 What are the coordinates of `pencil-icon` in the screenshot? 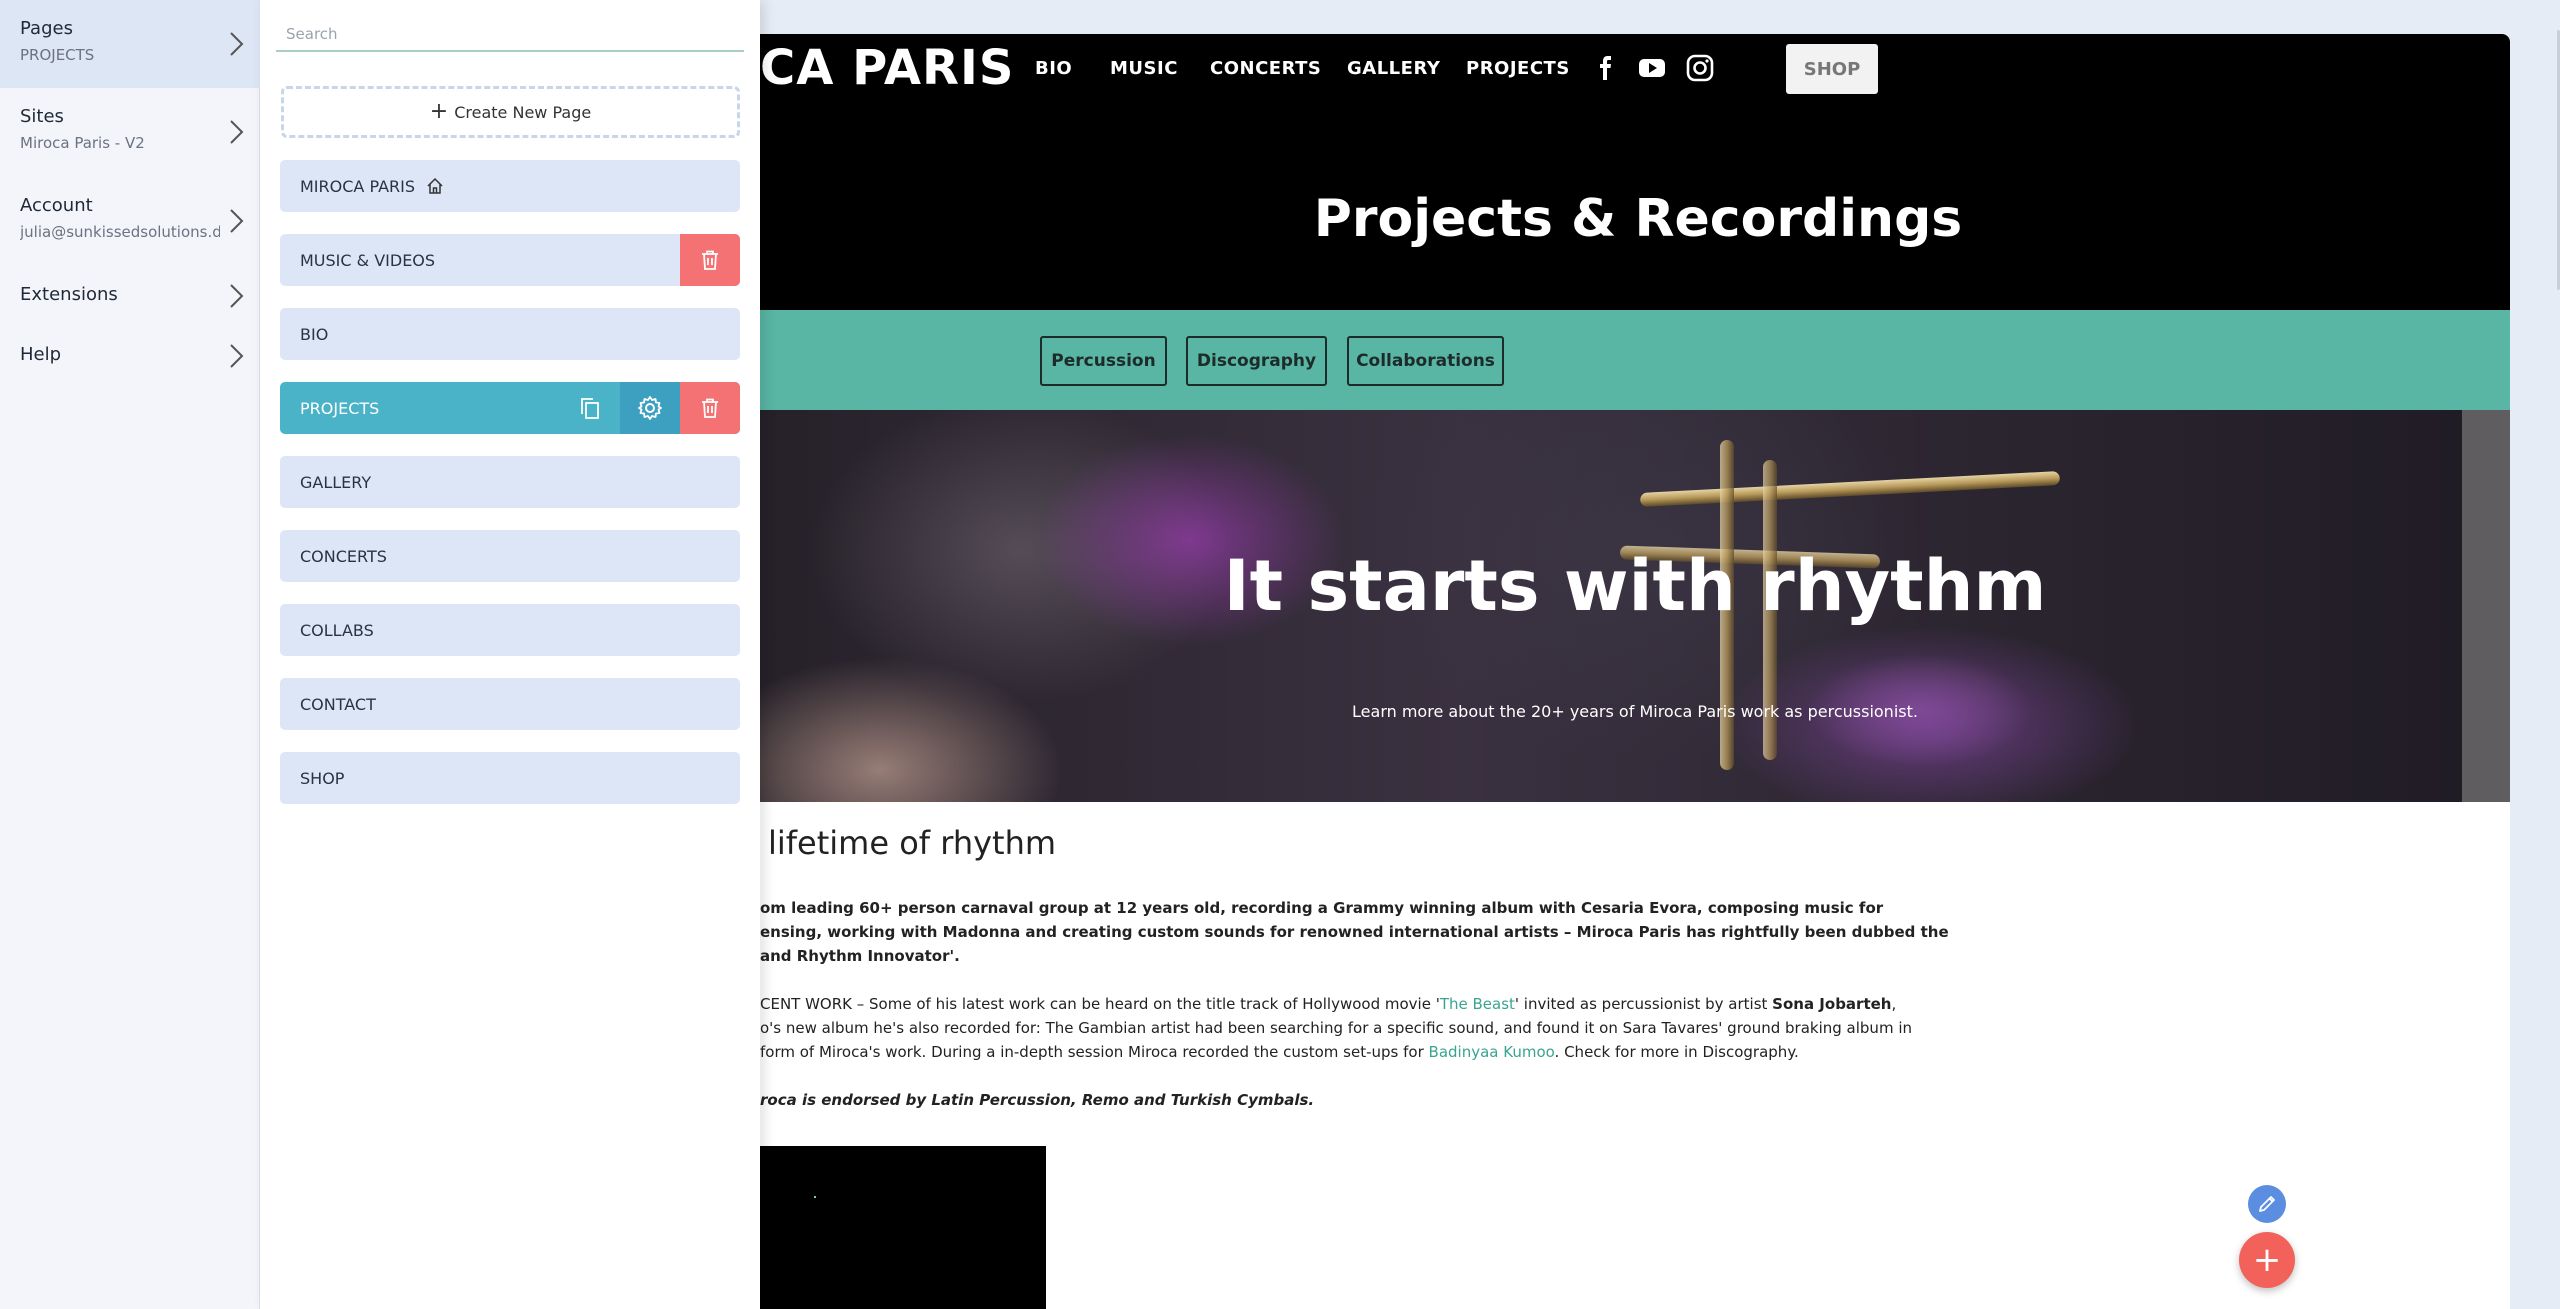 It's located at (2267, 1204).